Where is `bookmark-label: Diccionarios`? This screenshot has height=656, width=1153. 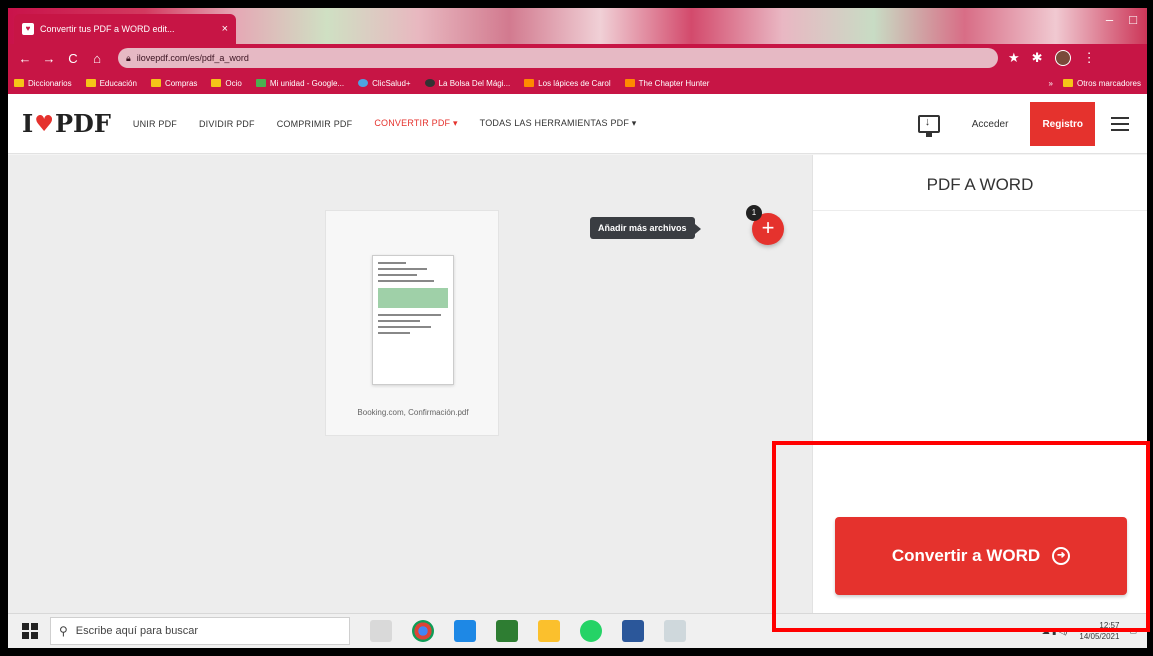 bookmark-label: Diccionarios is located at coordinates (50, 83).